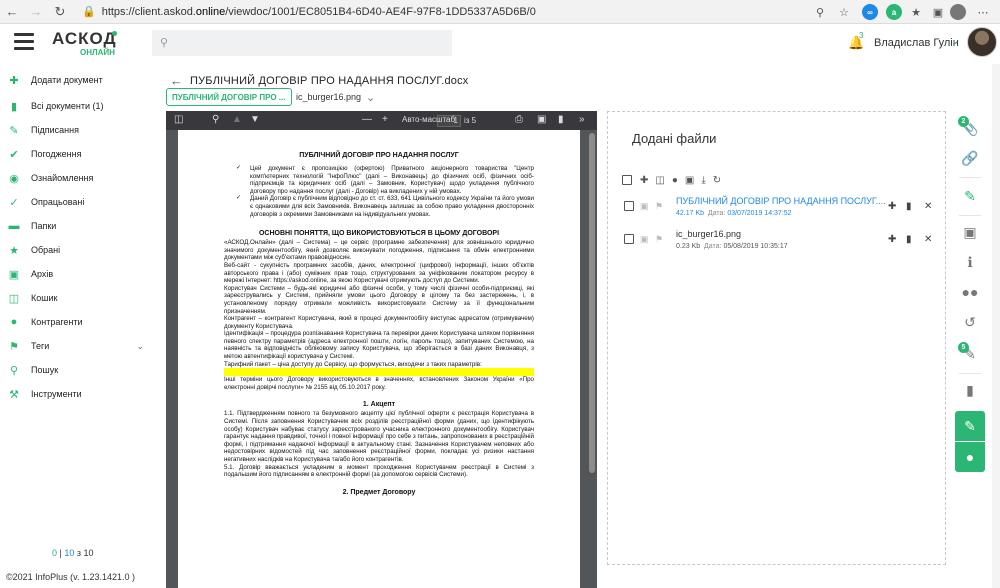 The height and width of the screenshot is (588, 1000). Describe the element at coordinates (916, 12) in the screenshot. I see `favorites-bar-icon: ★` at that location.